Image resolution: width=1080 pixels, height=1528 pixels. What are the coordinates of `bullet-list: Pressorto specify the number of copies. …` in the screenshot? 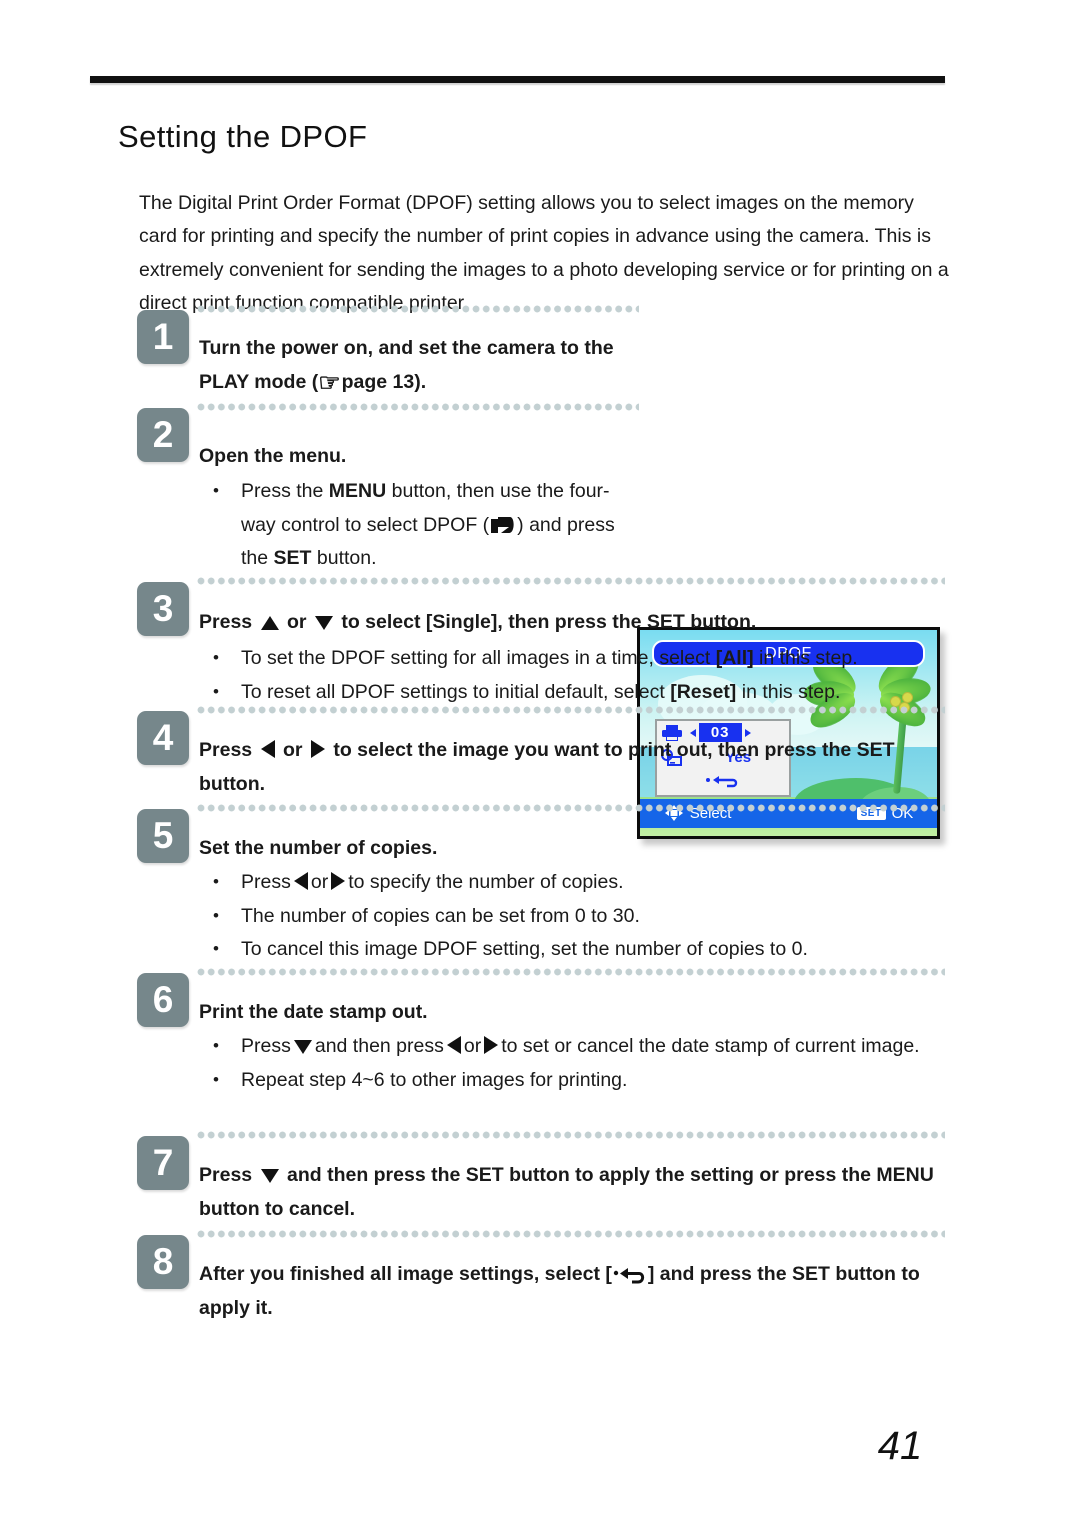 It's located at (579, 916).